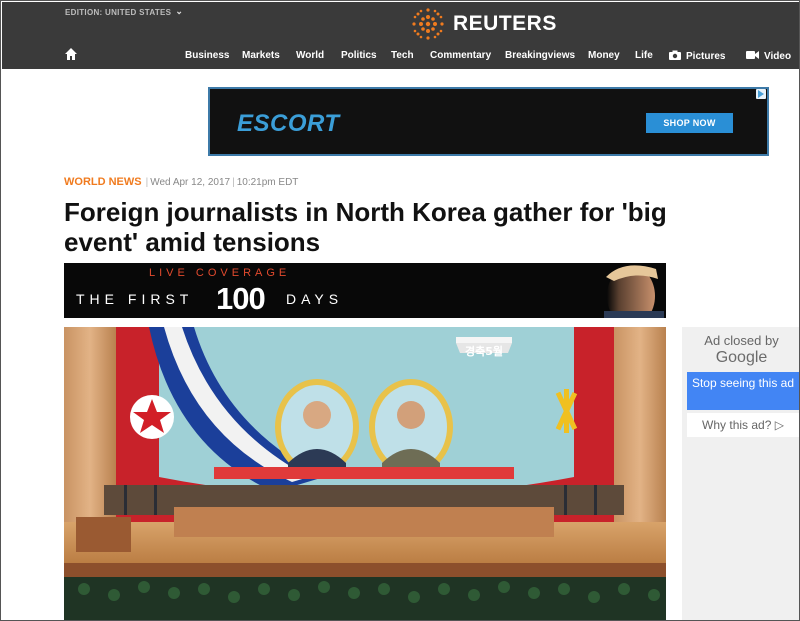 This screenshot has width=800, height=621. What do you see at coordinates (267, 182) in the screenshot?
I see `article-time: 10:21pm EDT` at bounding box center [267, 182].